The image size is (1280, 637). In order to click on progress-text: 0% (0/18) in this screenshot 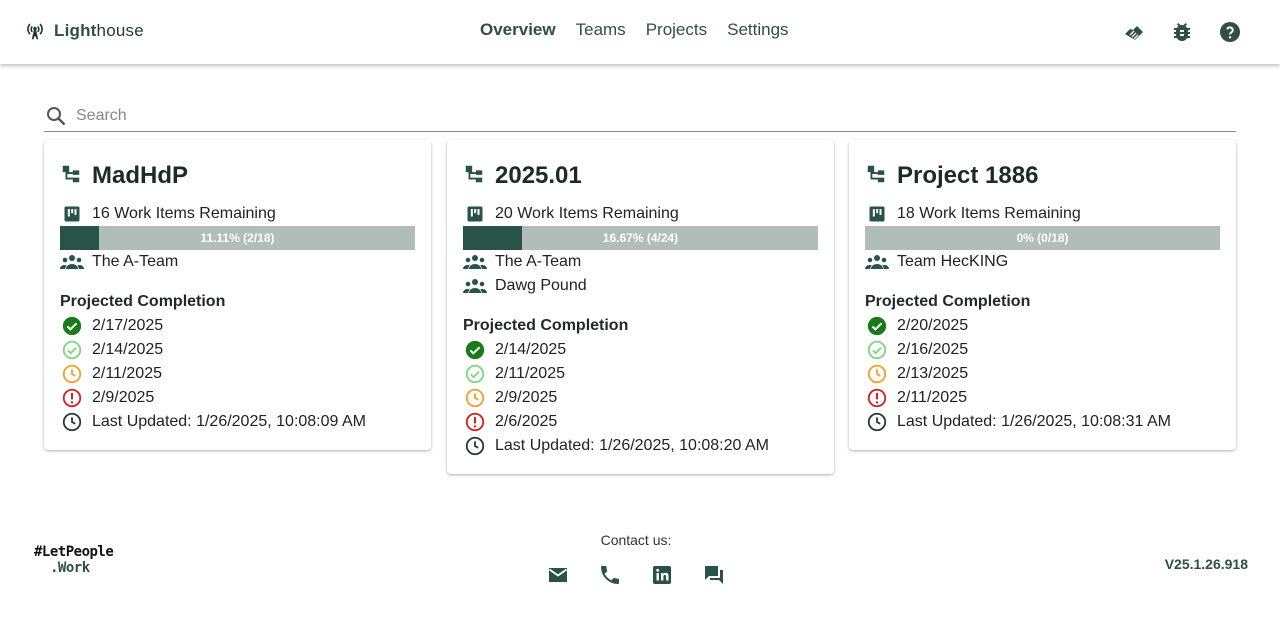, I will do `click(1042, 238)`.